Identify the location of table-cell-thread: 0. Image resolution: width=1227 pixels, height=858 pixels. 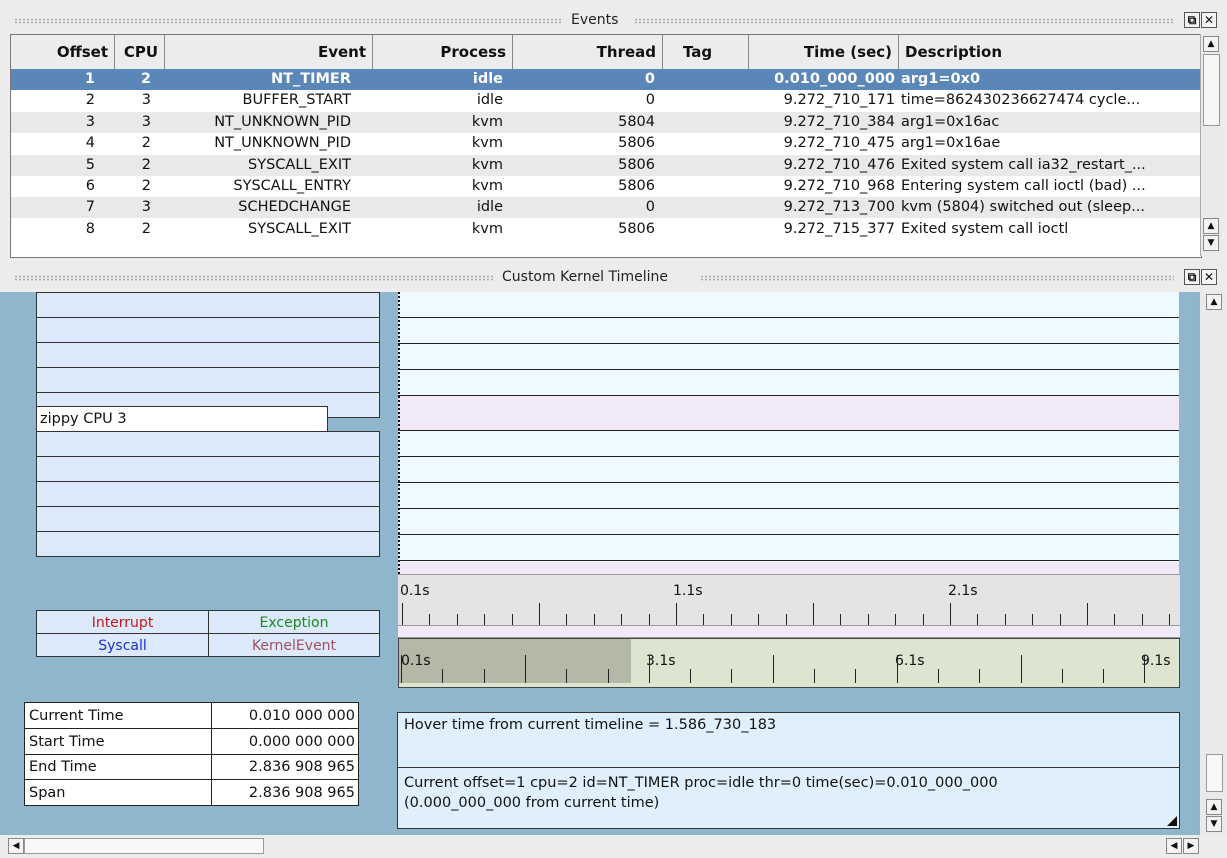
(649, 79).